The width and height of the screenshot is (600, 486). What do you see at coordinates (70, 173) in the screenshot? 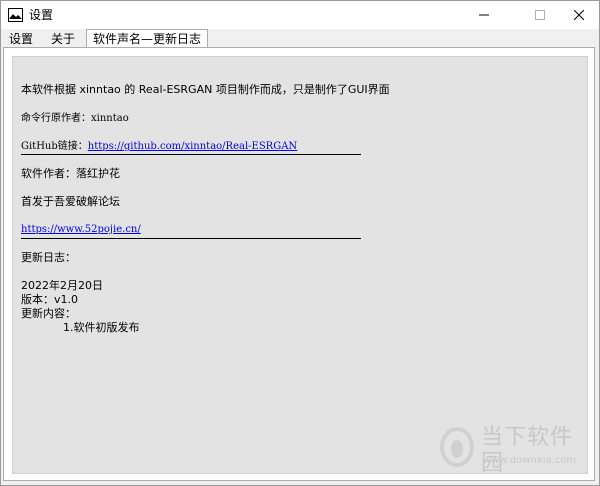
I see `software-author-text: 软件作者：落红护花` at bounding box center [70, 173].